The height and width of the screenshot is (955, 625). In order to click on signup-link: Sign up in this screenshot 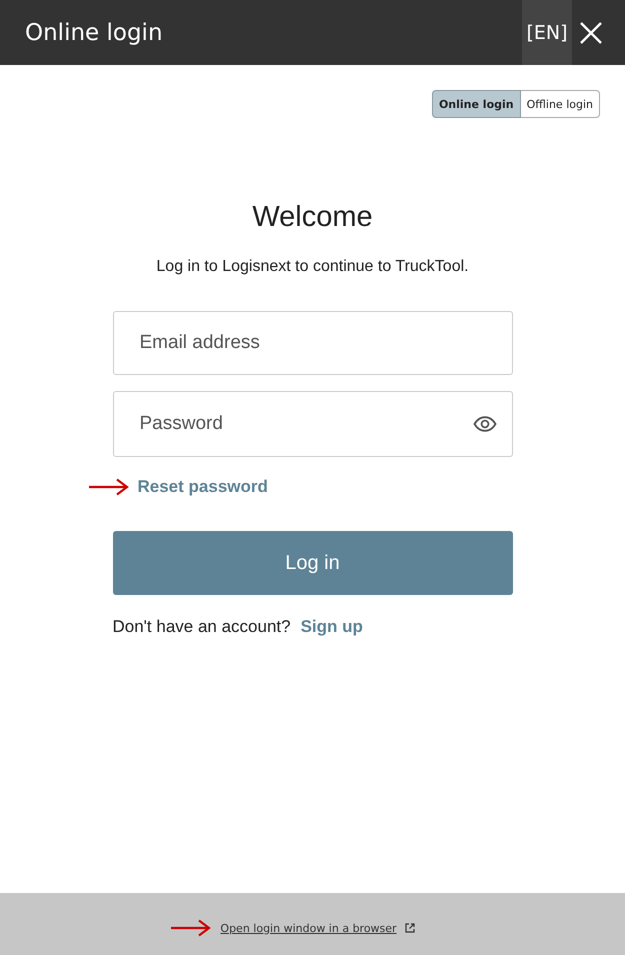, I will do `click(331, 627)`.